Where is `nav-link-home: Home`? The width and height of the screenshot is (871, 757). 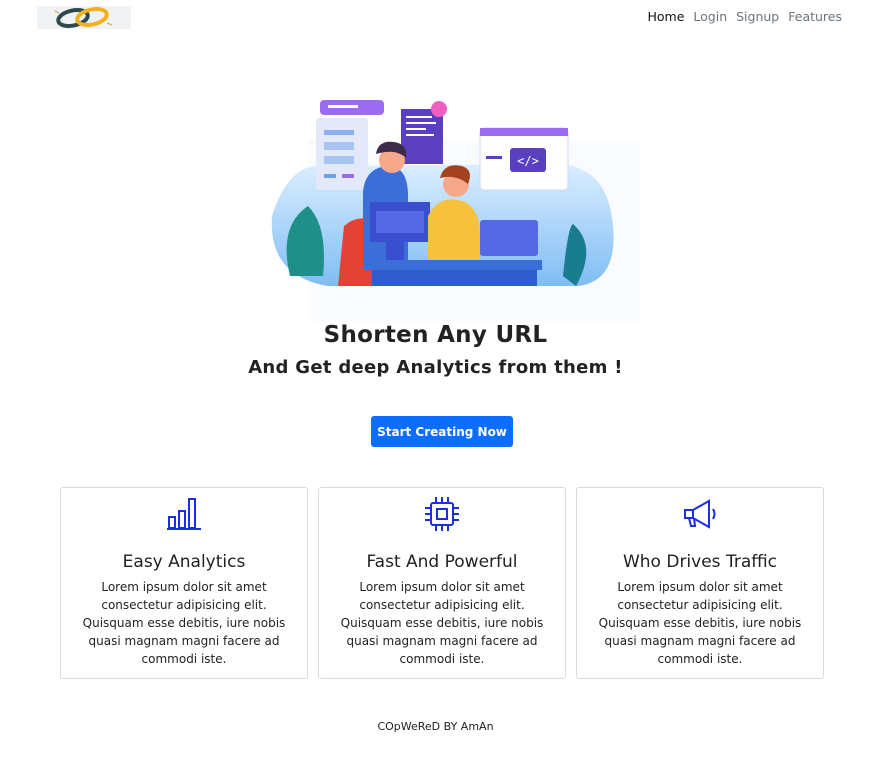
nav-link-home: Home is located at coordinates (665, 16).